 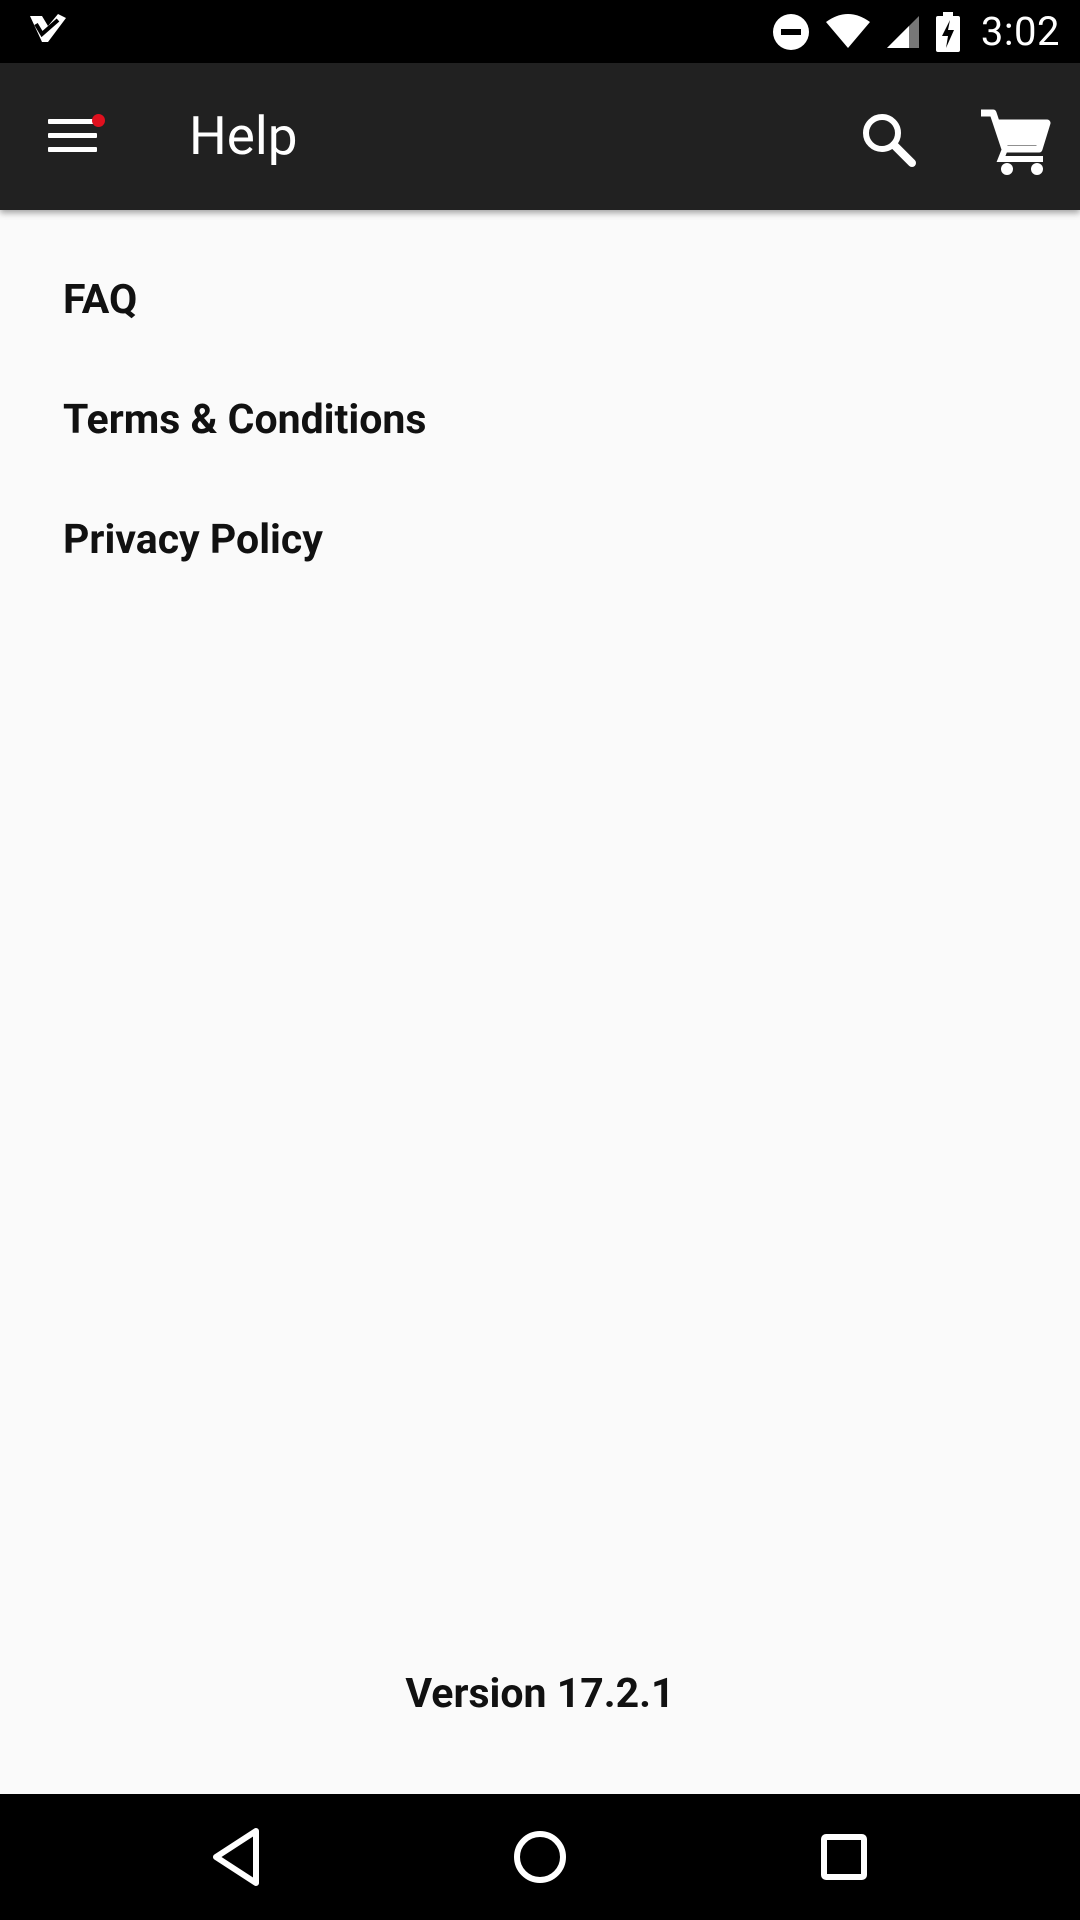 I want to click on back-triangle-icon, so click(x=236, y=1857).